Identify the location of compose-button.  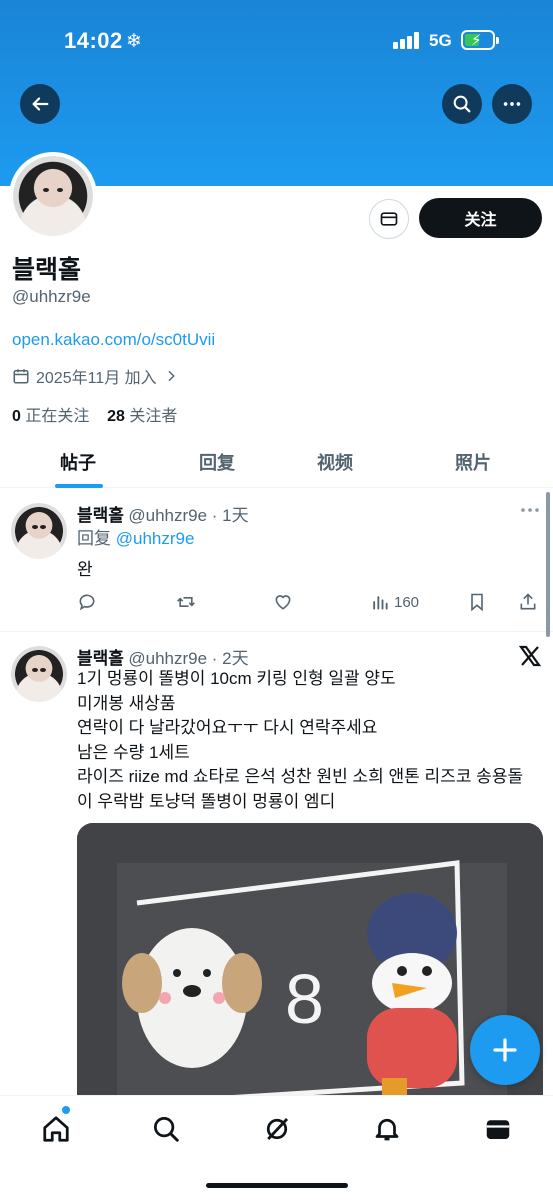
(505, 1050).